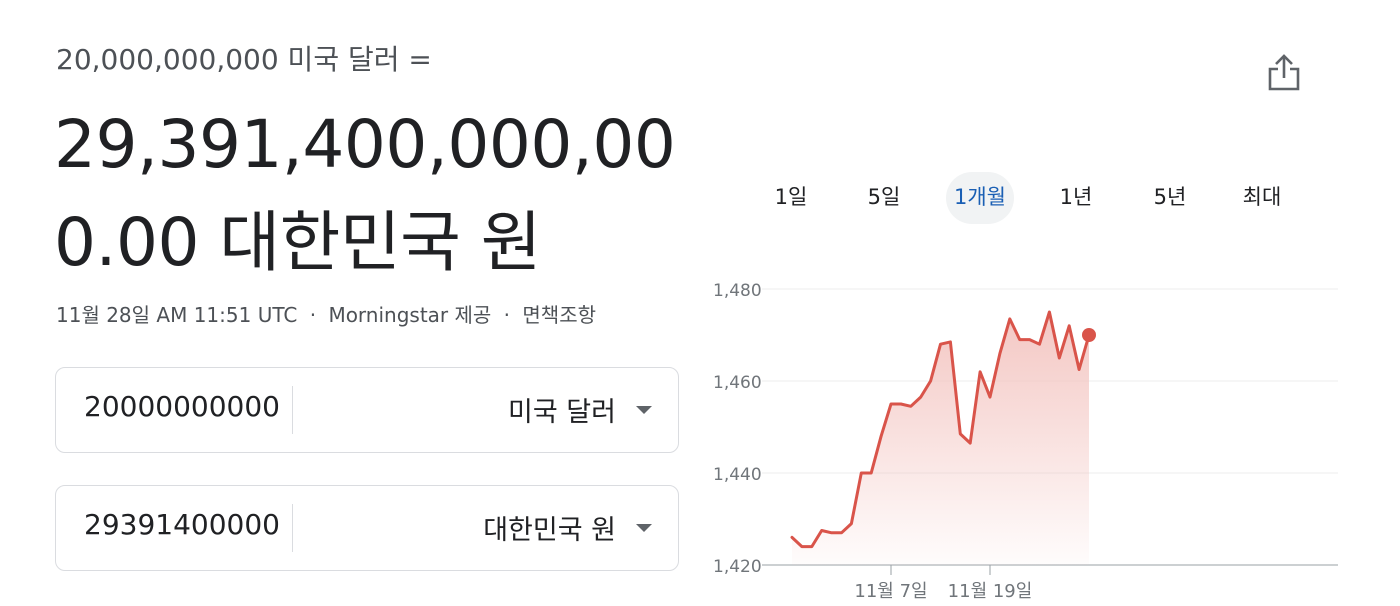 This screenshot has height=606, width=1400. I want to click on x-tick-label: 11월 19일, so click(990, 591).